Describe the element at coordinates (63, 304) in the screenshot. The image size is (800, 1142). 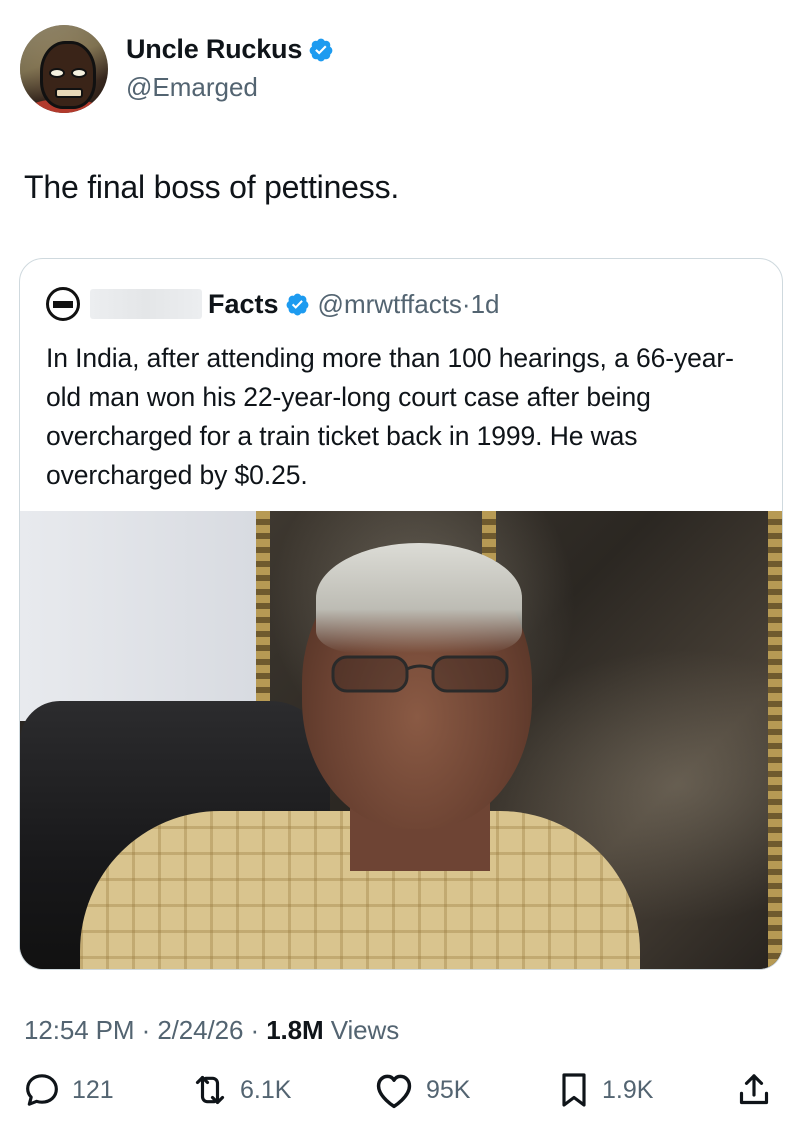
I see `quoted-author-avatar` at that location.